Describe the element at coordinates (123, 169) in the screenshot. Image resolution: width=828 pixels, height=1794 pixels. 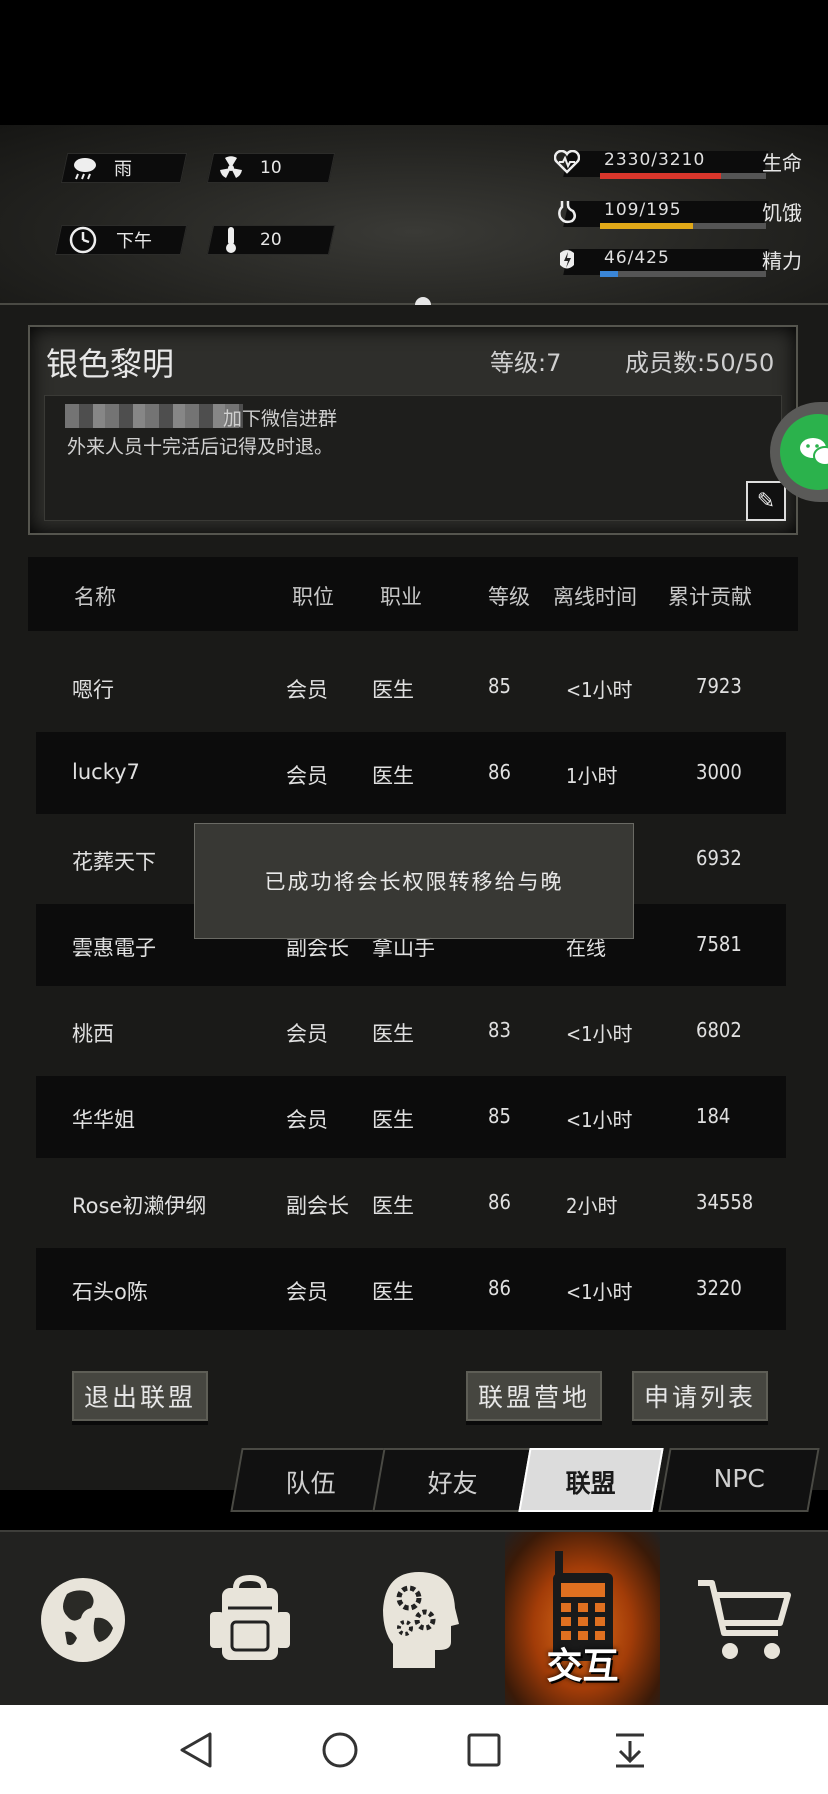
I see `weather-label: 雨` at that location.